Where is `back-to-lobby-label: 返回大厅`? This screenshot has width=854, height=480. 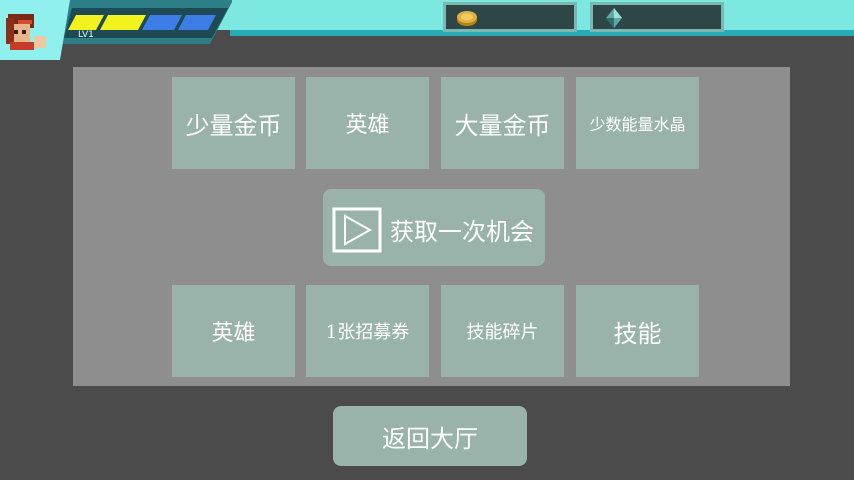
back-to-lobby-label: 返回大厅 is located at coordinates (430, 438).